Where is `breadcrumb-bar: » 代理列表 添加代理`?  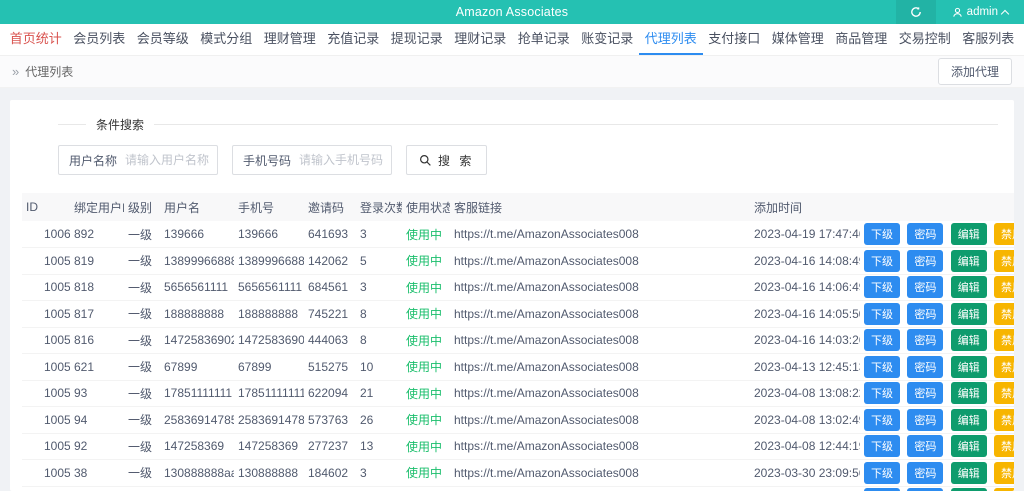
breadcrumb-bar: » 代理列表 添加代理 is located at coordinates (512, 72).